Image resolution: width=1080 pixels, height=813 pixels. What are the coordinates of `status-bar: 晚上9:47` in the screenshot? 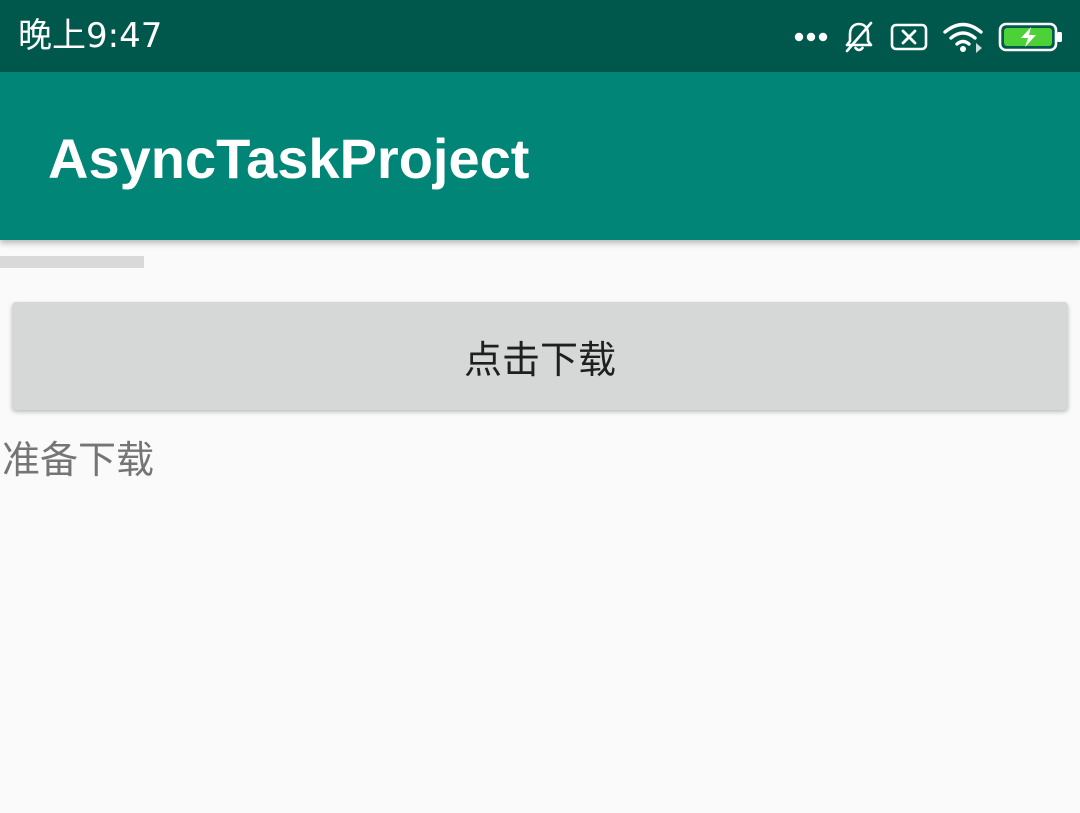 It's located at (540, 36).